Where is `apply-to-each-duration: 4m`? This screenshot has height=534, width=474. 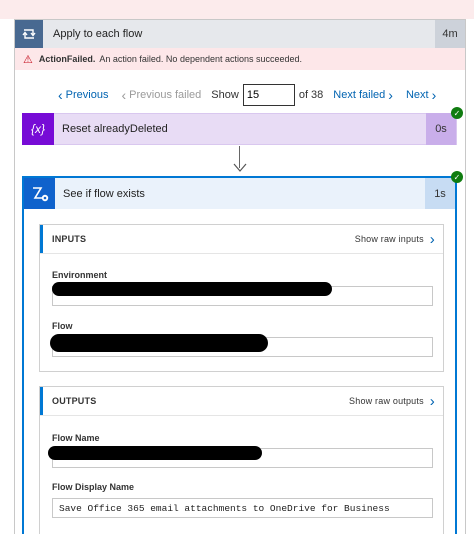
apply-to-each-duration: 4m is located at coordinates (450, 34).